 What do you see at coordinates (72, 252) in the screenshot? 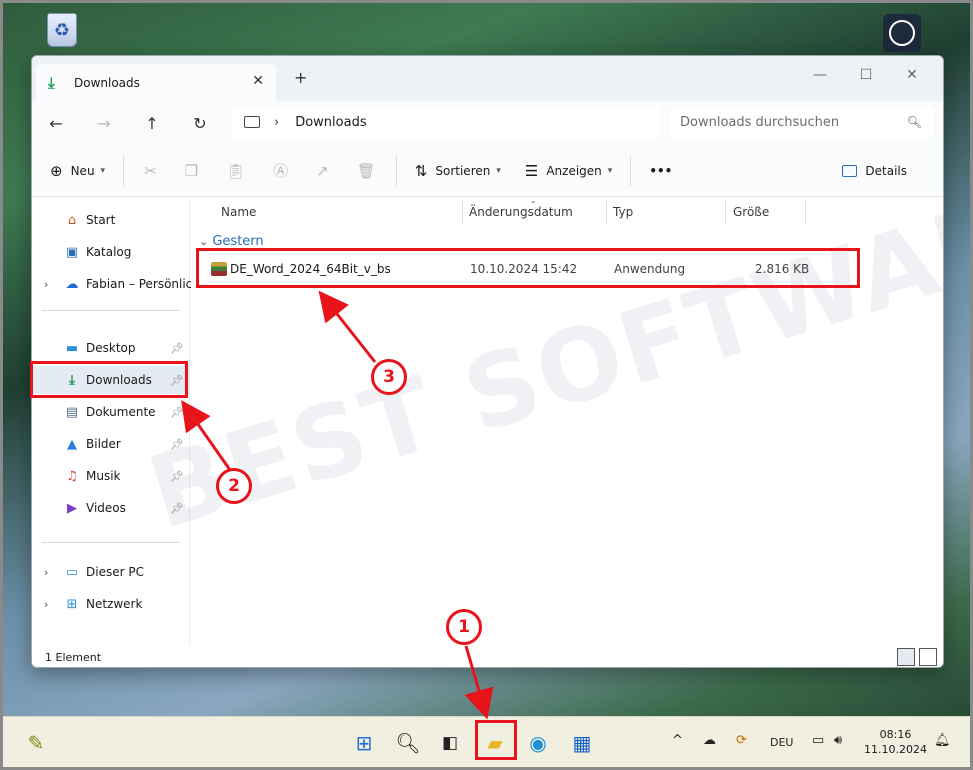
I see `gallery-icon: ▣` at bounding box center [72, 252].